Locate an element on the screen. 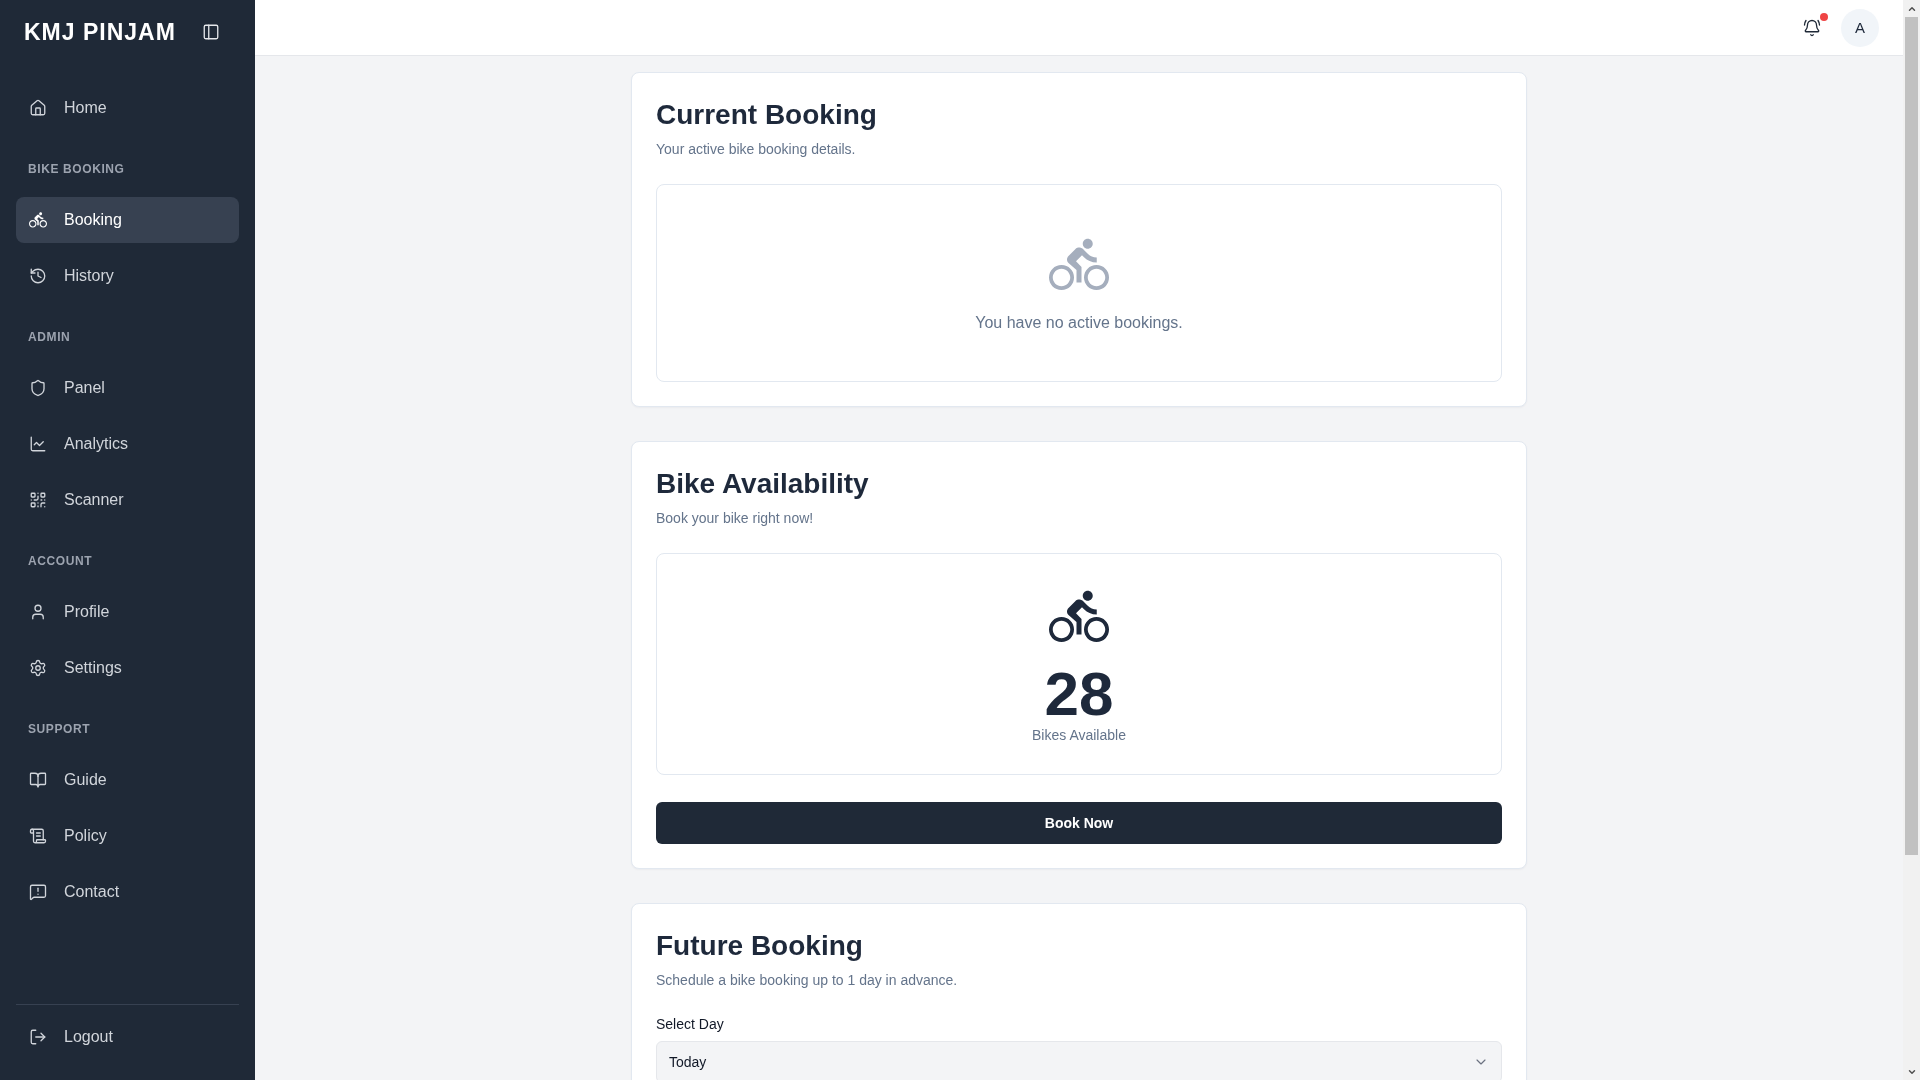  nav-section-label: ADMIN is located at coordinates (49, 337).